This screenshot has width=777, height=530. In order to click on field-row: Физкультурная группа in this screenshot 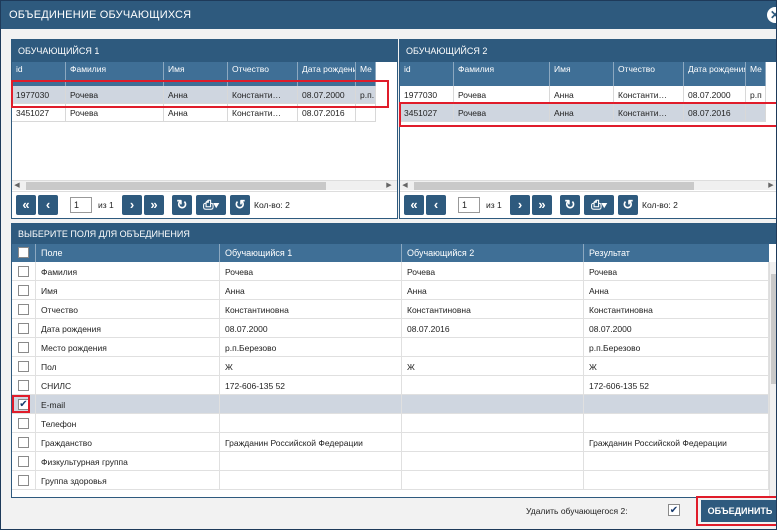, I will do `click(390, 461)`.